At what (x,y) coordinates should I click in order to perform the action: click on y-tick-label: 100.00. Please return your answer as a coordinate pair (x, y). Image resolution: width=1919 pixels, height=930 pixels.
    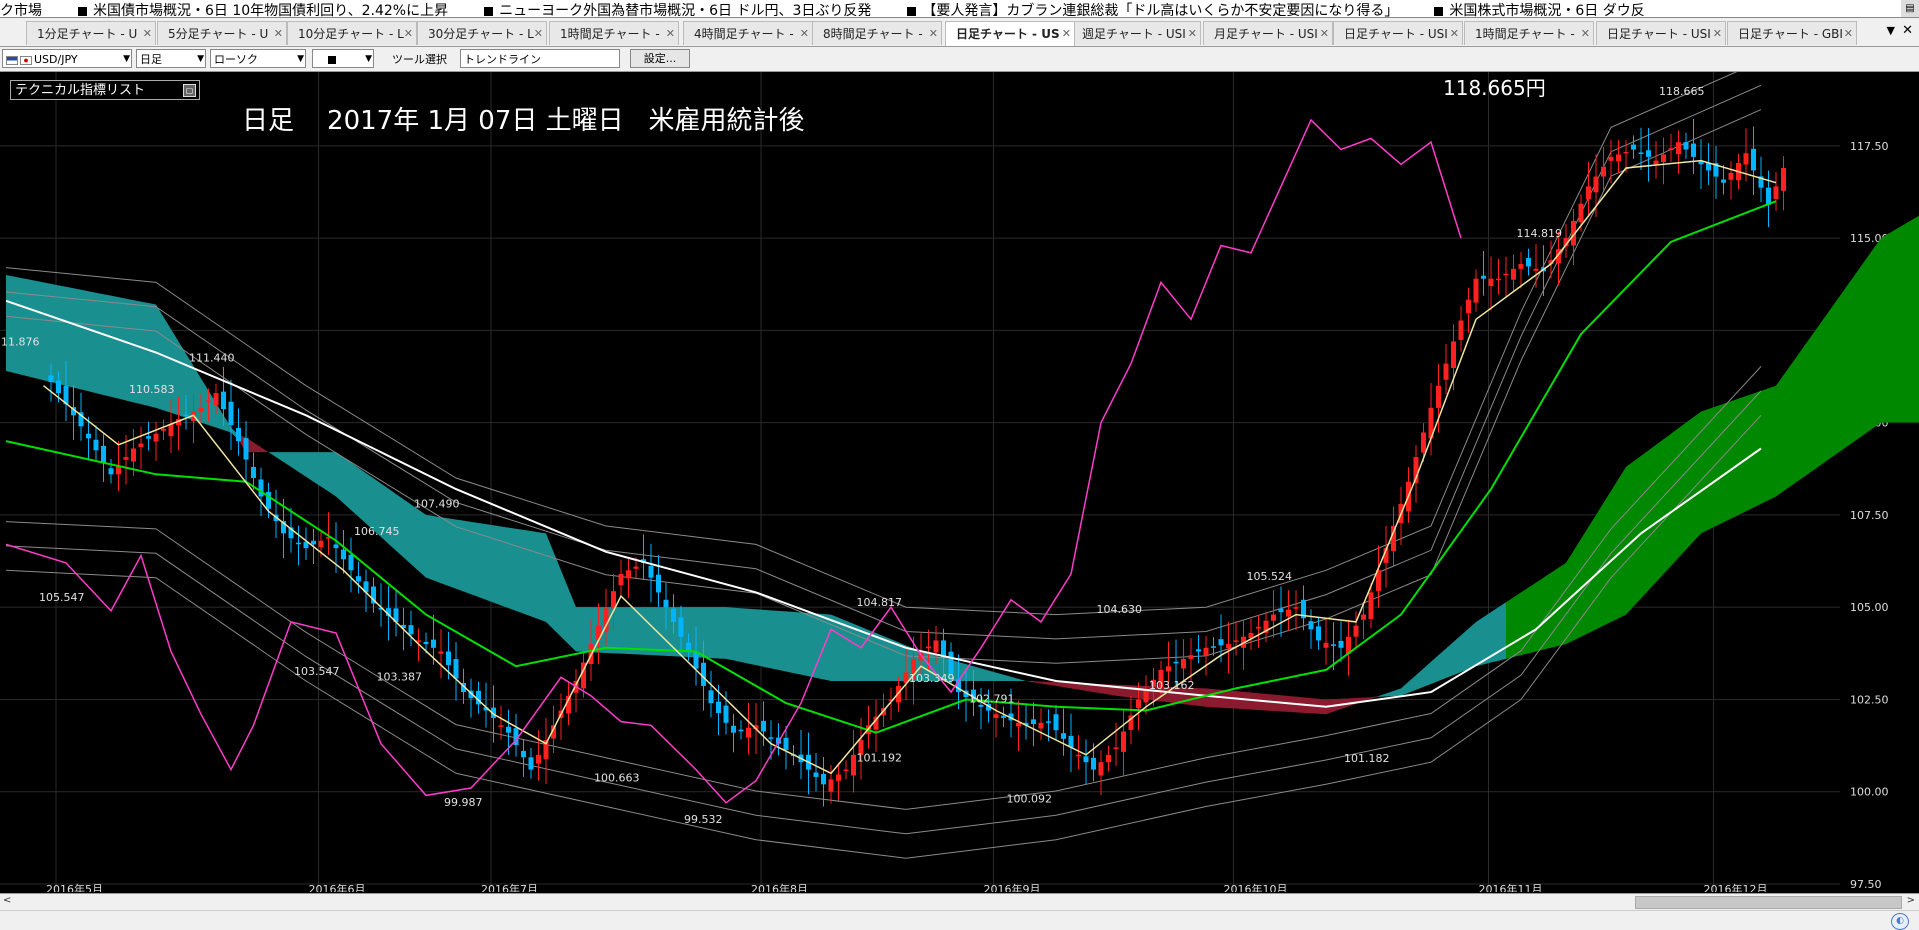
    Looking at the image, I should click on (1869, 792).